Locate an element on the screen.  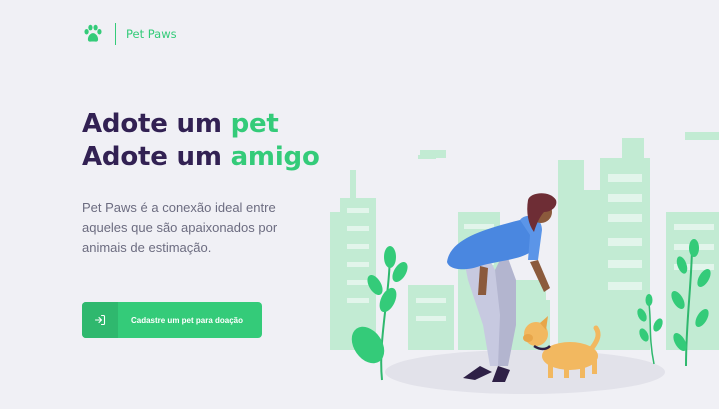
cta-icon-container is located at coordinates (100, 320).